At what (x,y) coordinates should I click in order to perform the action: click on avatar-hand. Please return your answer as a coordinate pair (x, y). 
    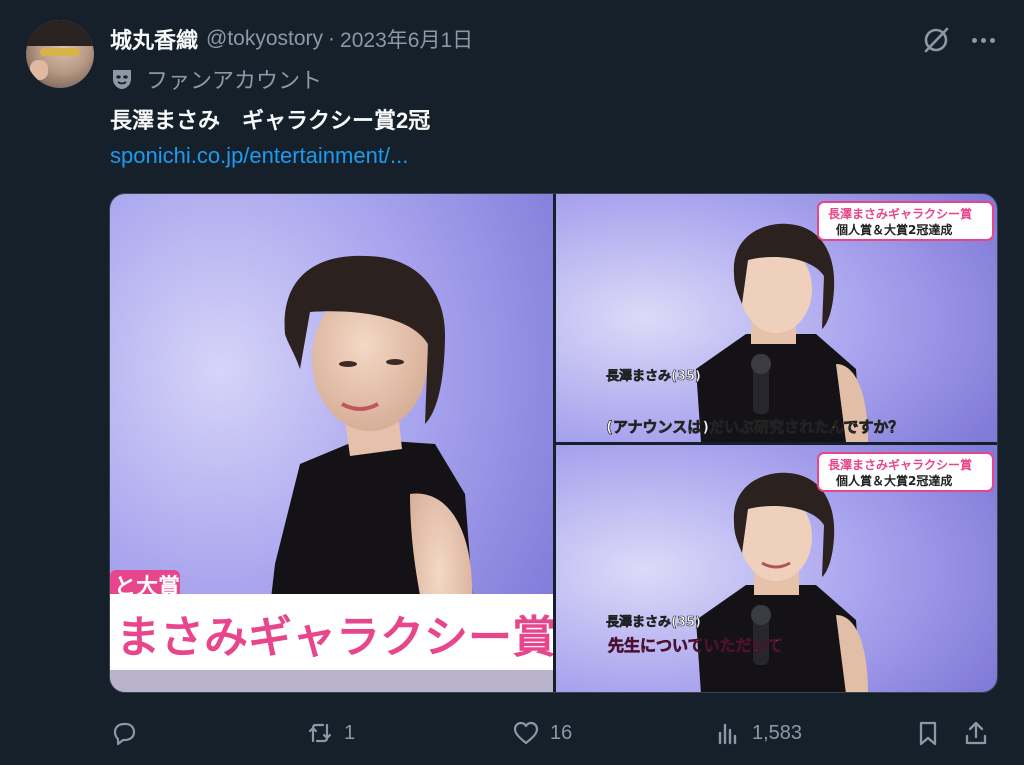
    Looking at the image, I should click on (39, 70).